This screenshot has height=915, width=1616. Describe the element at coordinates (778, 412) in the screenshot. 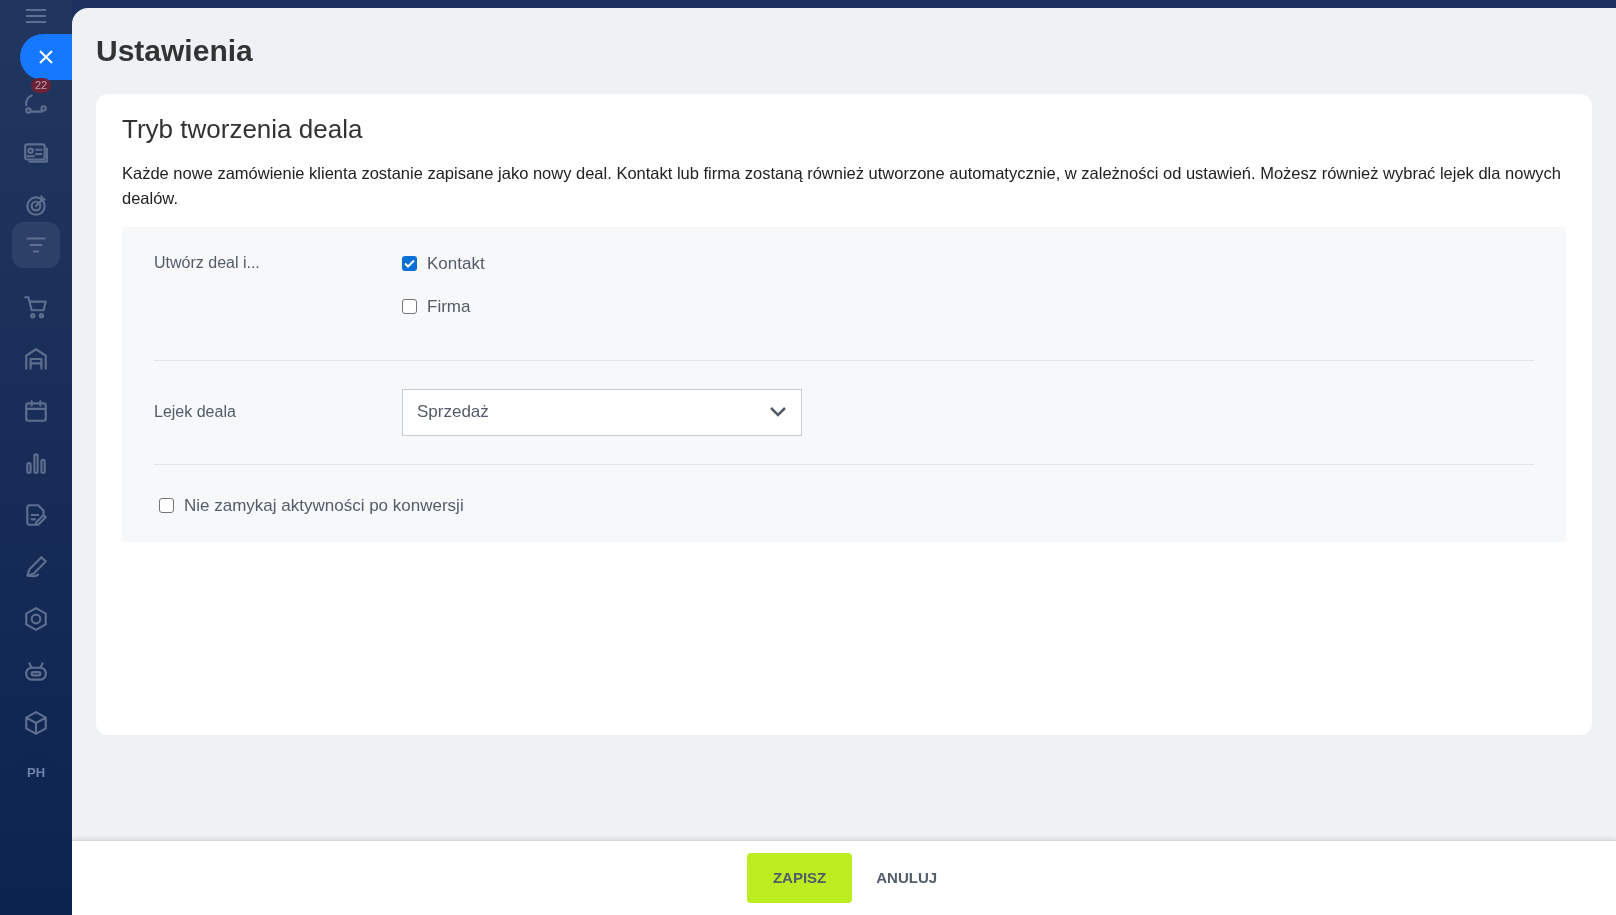

I see `chevron-down-icon` at that location.